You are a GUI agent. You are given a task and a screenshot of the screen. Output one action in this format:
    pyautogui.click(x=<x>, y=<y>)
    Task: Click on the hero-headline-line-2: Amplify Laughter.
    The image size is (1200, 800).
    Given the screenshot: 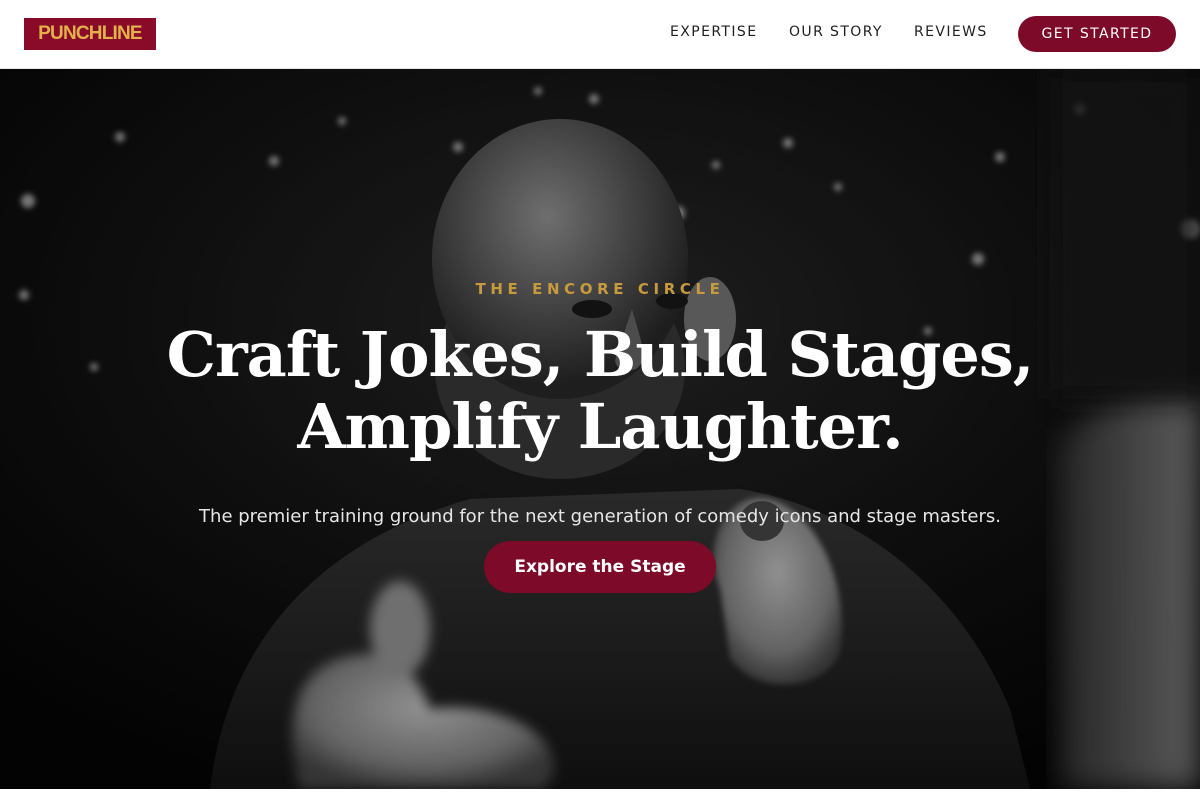 What is the action you would take?
    pyautogui.click(x=600, y=426)
    